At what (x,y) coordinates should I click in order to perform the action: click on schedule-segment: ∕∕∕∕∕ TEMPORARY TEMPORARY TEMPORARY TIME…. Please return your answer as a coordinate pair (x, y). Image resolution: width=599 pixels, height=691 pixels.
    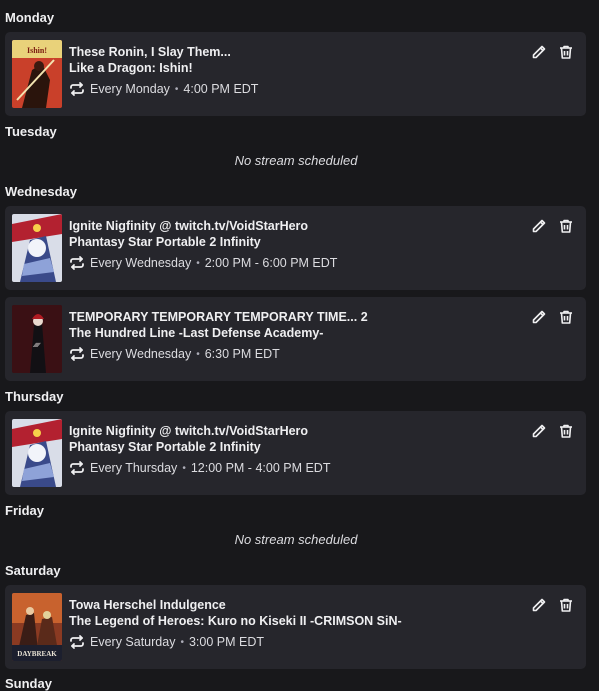
    Looking at the image, I should click on (295, 339).